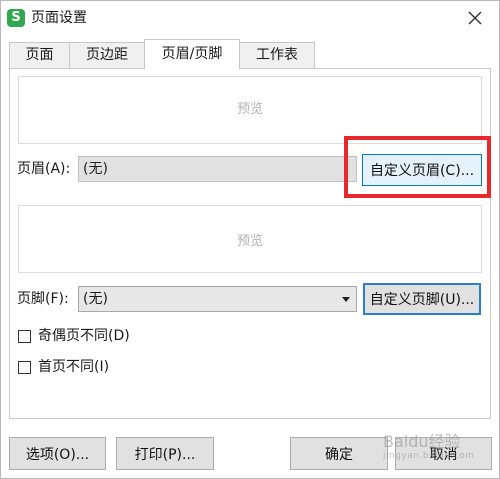  What do you see at coordinates (250, 18) in the screenshot?
I see `title-bar: S 页面设置` at bounding box center [250, 18].